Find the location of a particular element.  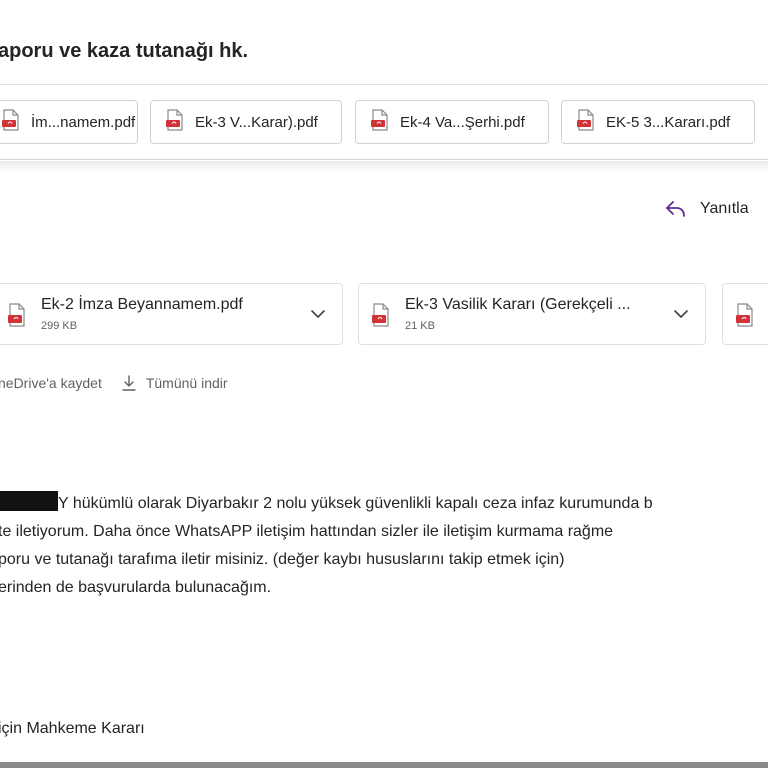

attachment-list-line: için Mahkeme Kararı is located at coordinates (72, 728).